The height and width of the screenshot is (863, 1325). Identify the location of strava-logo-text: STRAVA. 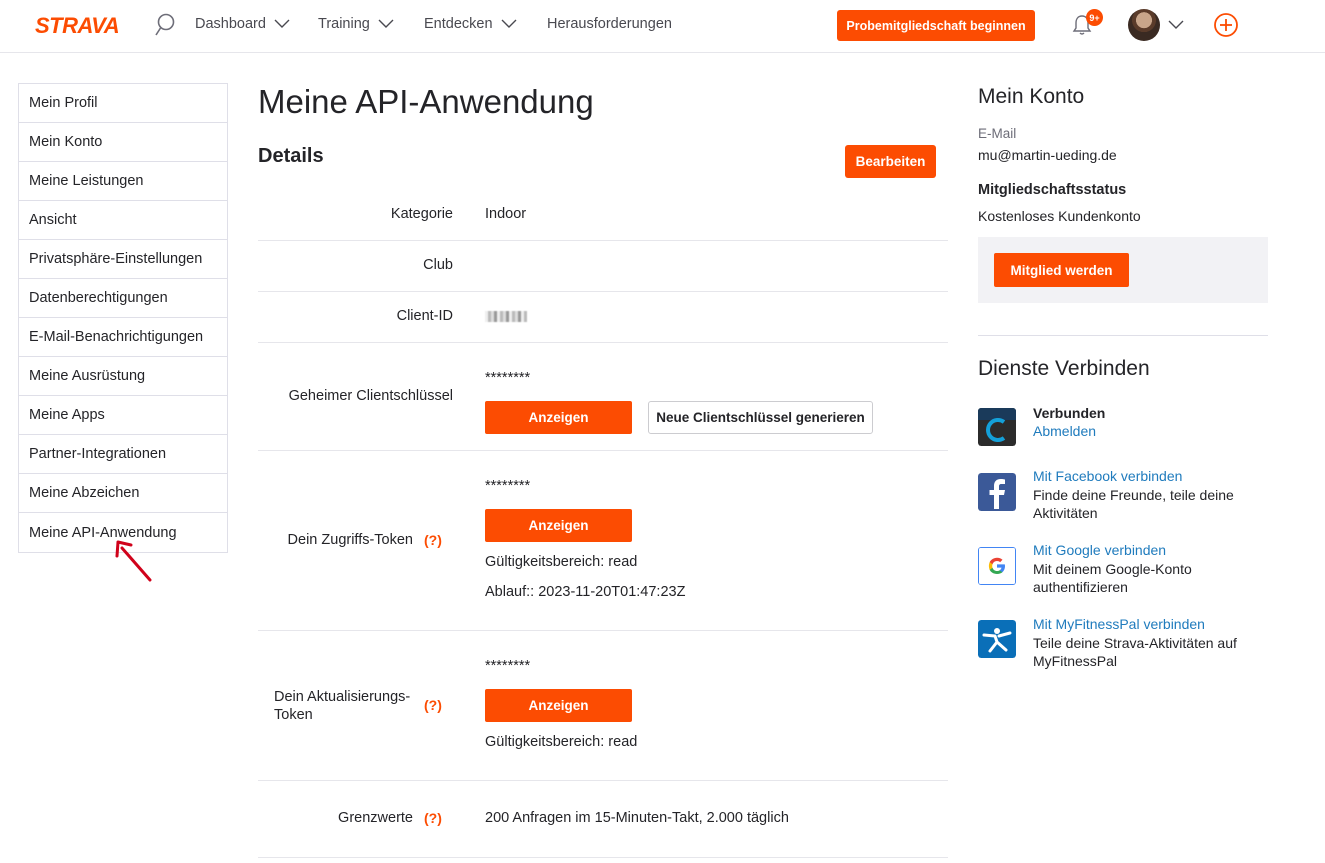
(77, 25).